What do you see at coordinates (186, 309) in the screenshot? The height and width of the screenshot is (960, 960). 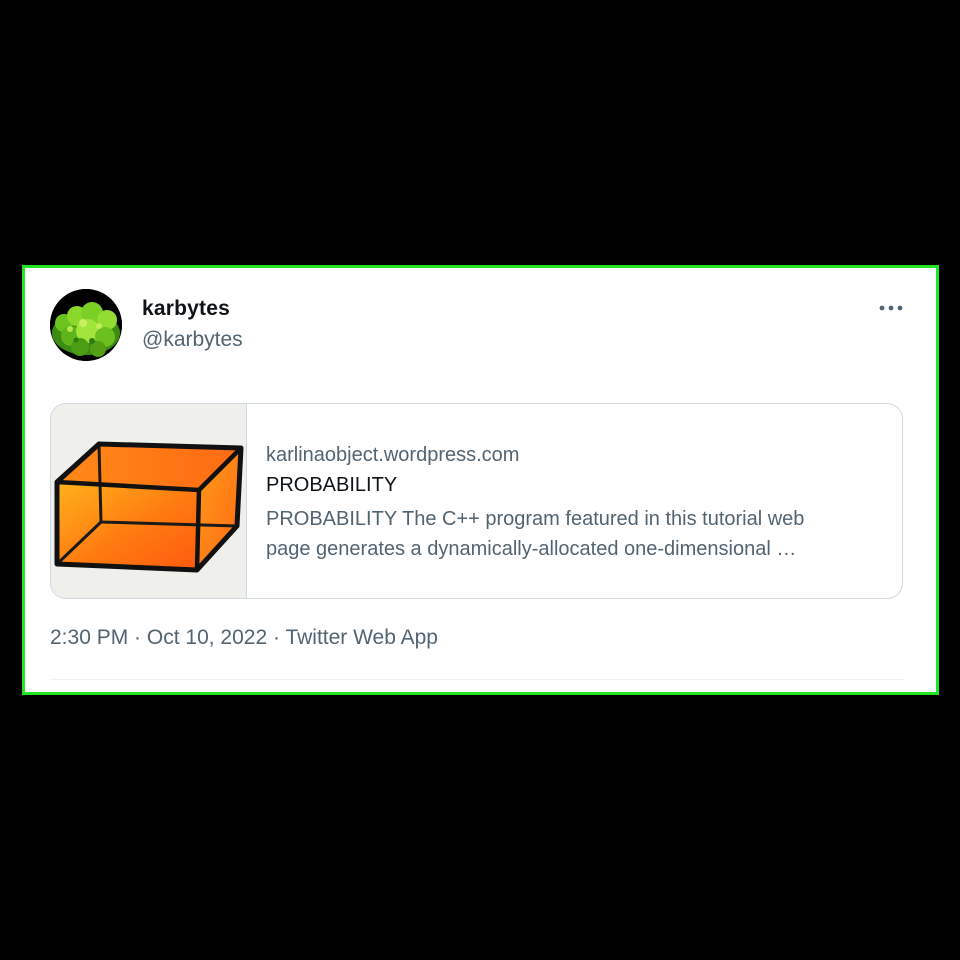 I see `display-name: karbytes` at bounding box center [186, 309].